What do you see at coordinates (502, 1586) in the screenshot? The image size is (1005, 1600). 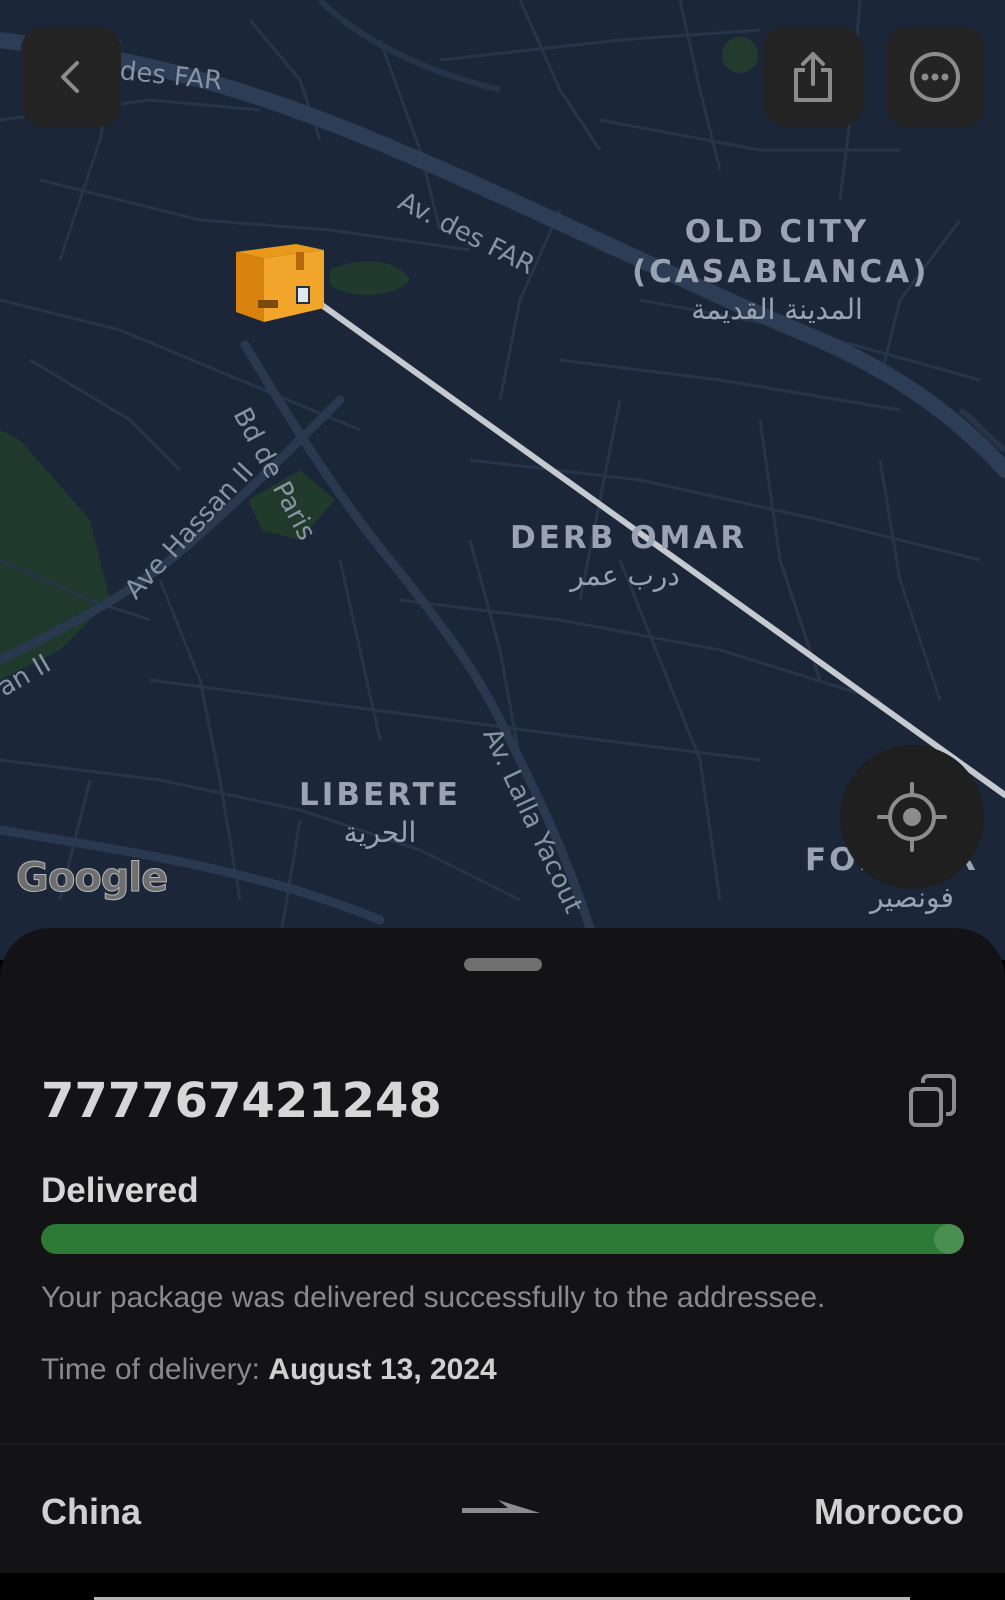 I see `system-navigation-bar` at bounding box center [502, 1586].